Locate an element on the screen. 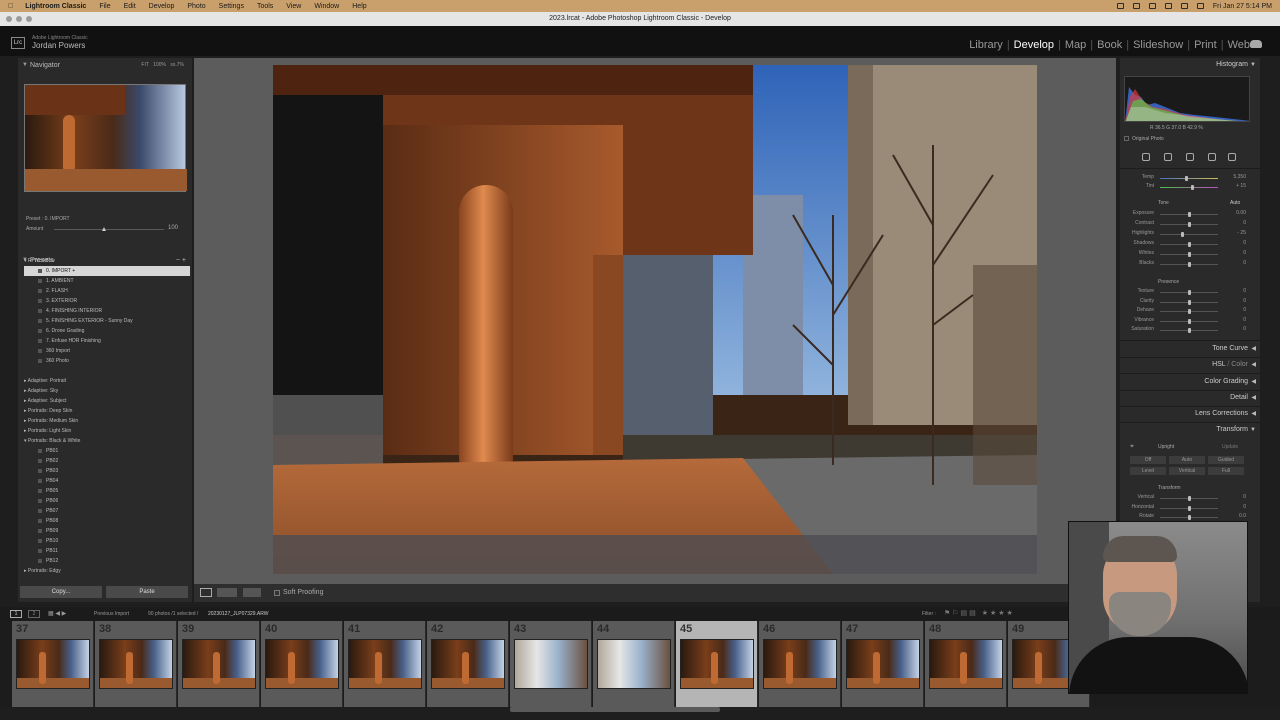 The width and height of the screenshot is (1280, 720). upright-vertical-button: Vertical is located at coordinates (1187, 471).